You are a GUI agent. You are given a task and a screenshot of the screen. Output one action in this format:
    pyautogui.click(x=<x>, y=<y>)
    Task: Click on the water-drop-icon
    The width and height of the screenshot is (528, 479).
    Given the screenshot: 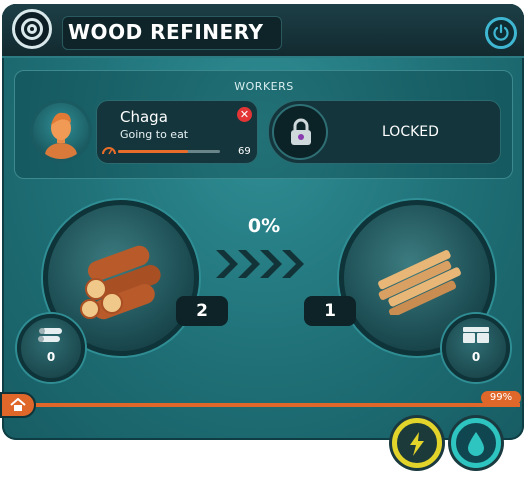 What is the action you would take?
    pyautogui.click(x=476, y=444)
    